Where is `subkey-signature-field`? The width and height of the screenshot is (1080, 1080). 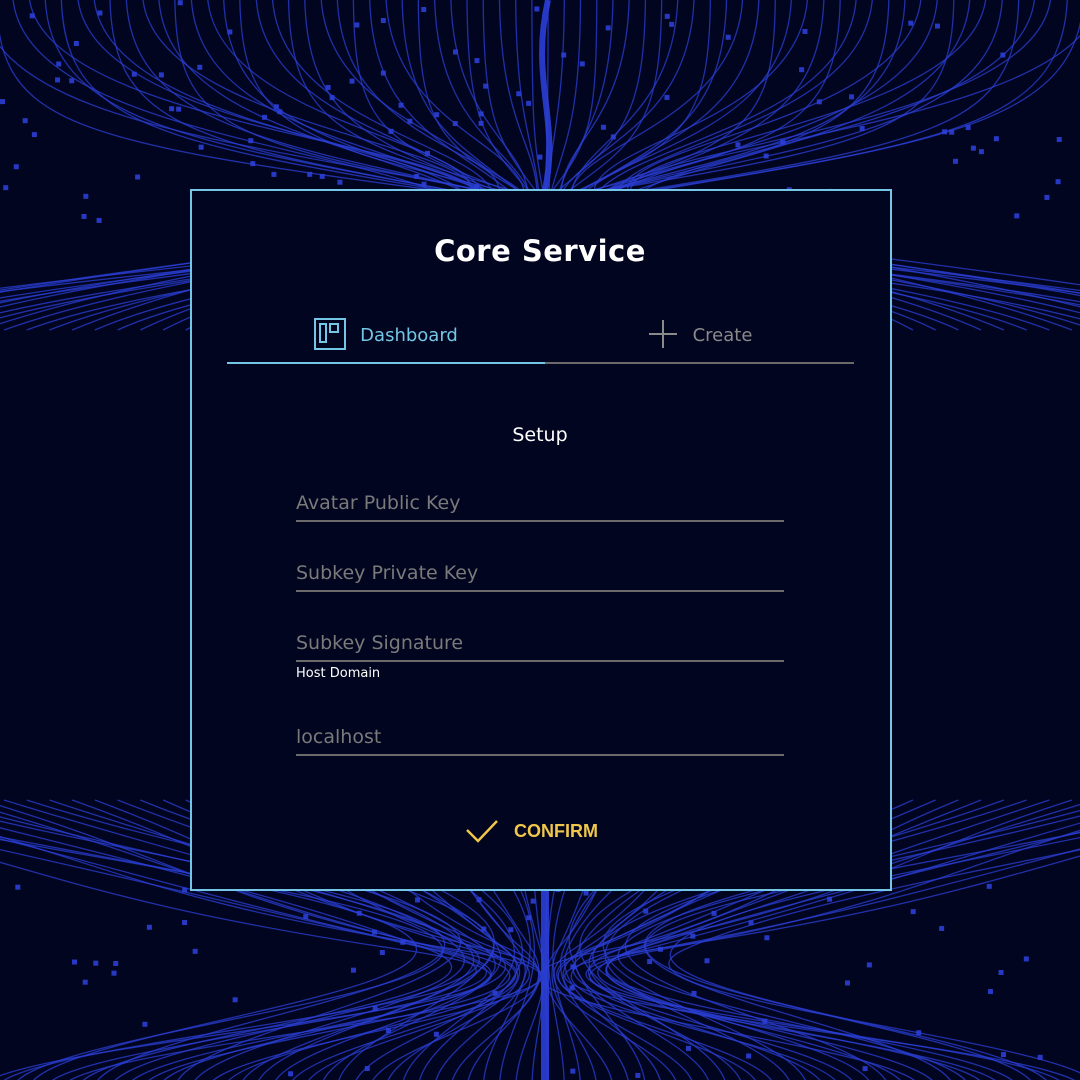 subkey-signature-field is located at coordinates (540, 644).